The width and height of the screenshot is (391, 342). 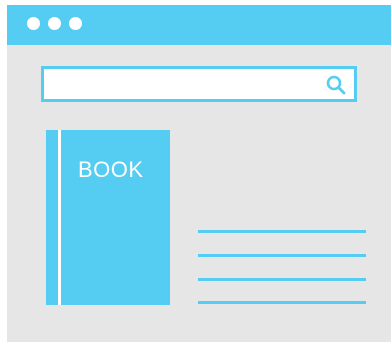 I want to click on search-bar, so click(x=199, y=84).